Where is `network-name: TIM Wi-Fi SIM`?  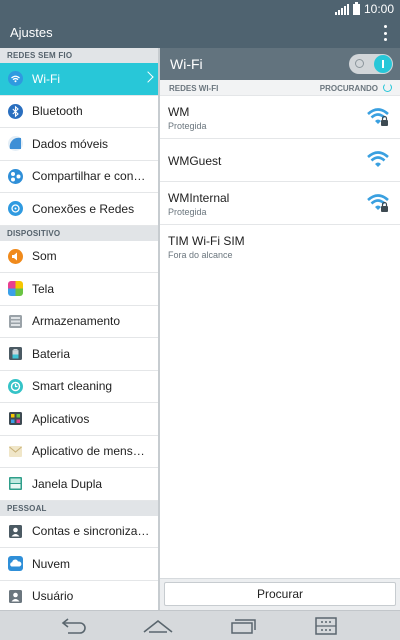 network-name: TIM Wi-Fi SIM is located at coordinates (206, 241).